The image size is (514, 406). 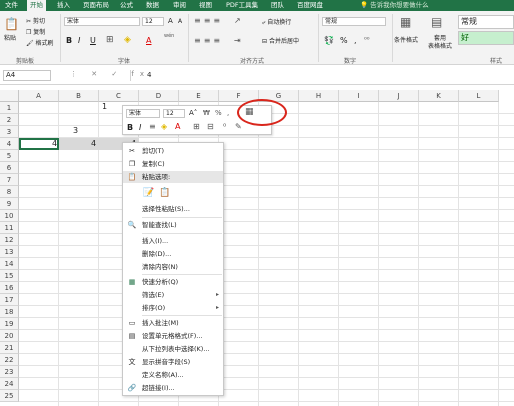 What do you see at coordinates (277, 5) in the screenshot?
I see `tab-team: 团队` at bounding box center [277, 5].